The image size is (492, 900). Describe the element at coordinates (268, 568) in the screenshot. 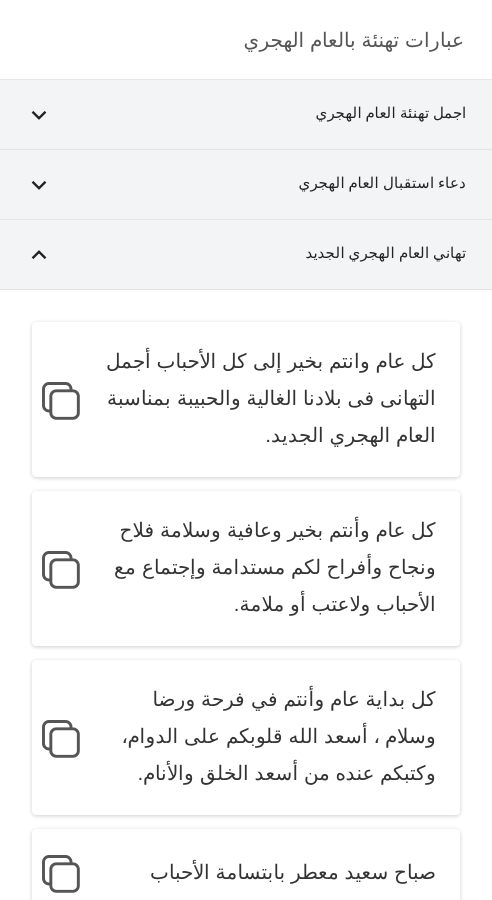

I see `message-text: كل عام وأنتم بخير وعافية وسلامة فلاح ونجاح وأفراح لكم مستدامة وإجتماع مع الأحباب ولاعتب أو ملامة.` at that location.